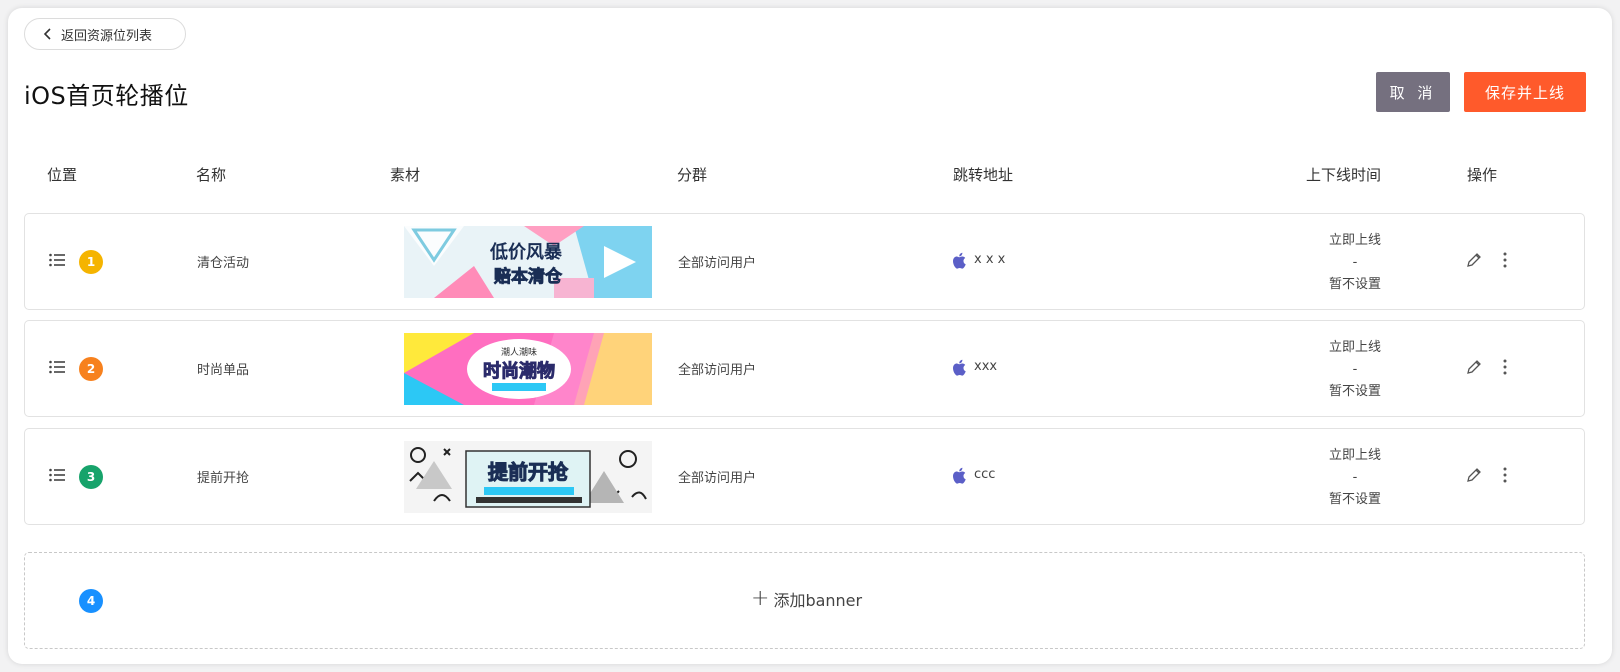 This screenshot has width=1620, height=672. I want to click on back-button-label: 返回资源位列表, so click(107, 36).